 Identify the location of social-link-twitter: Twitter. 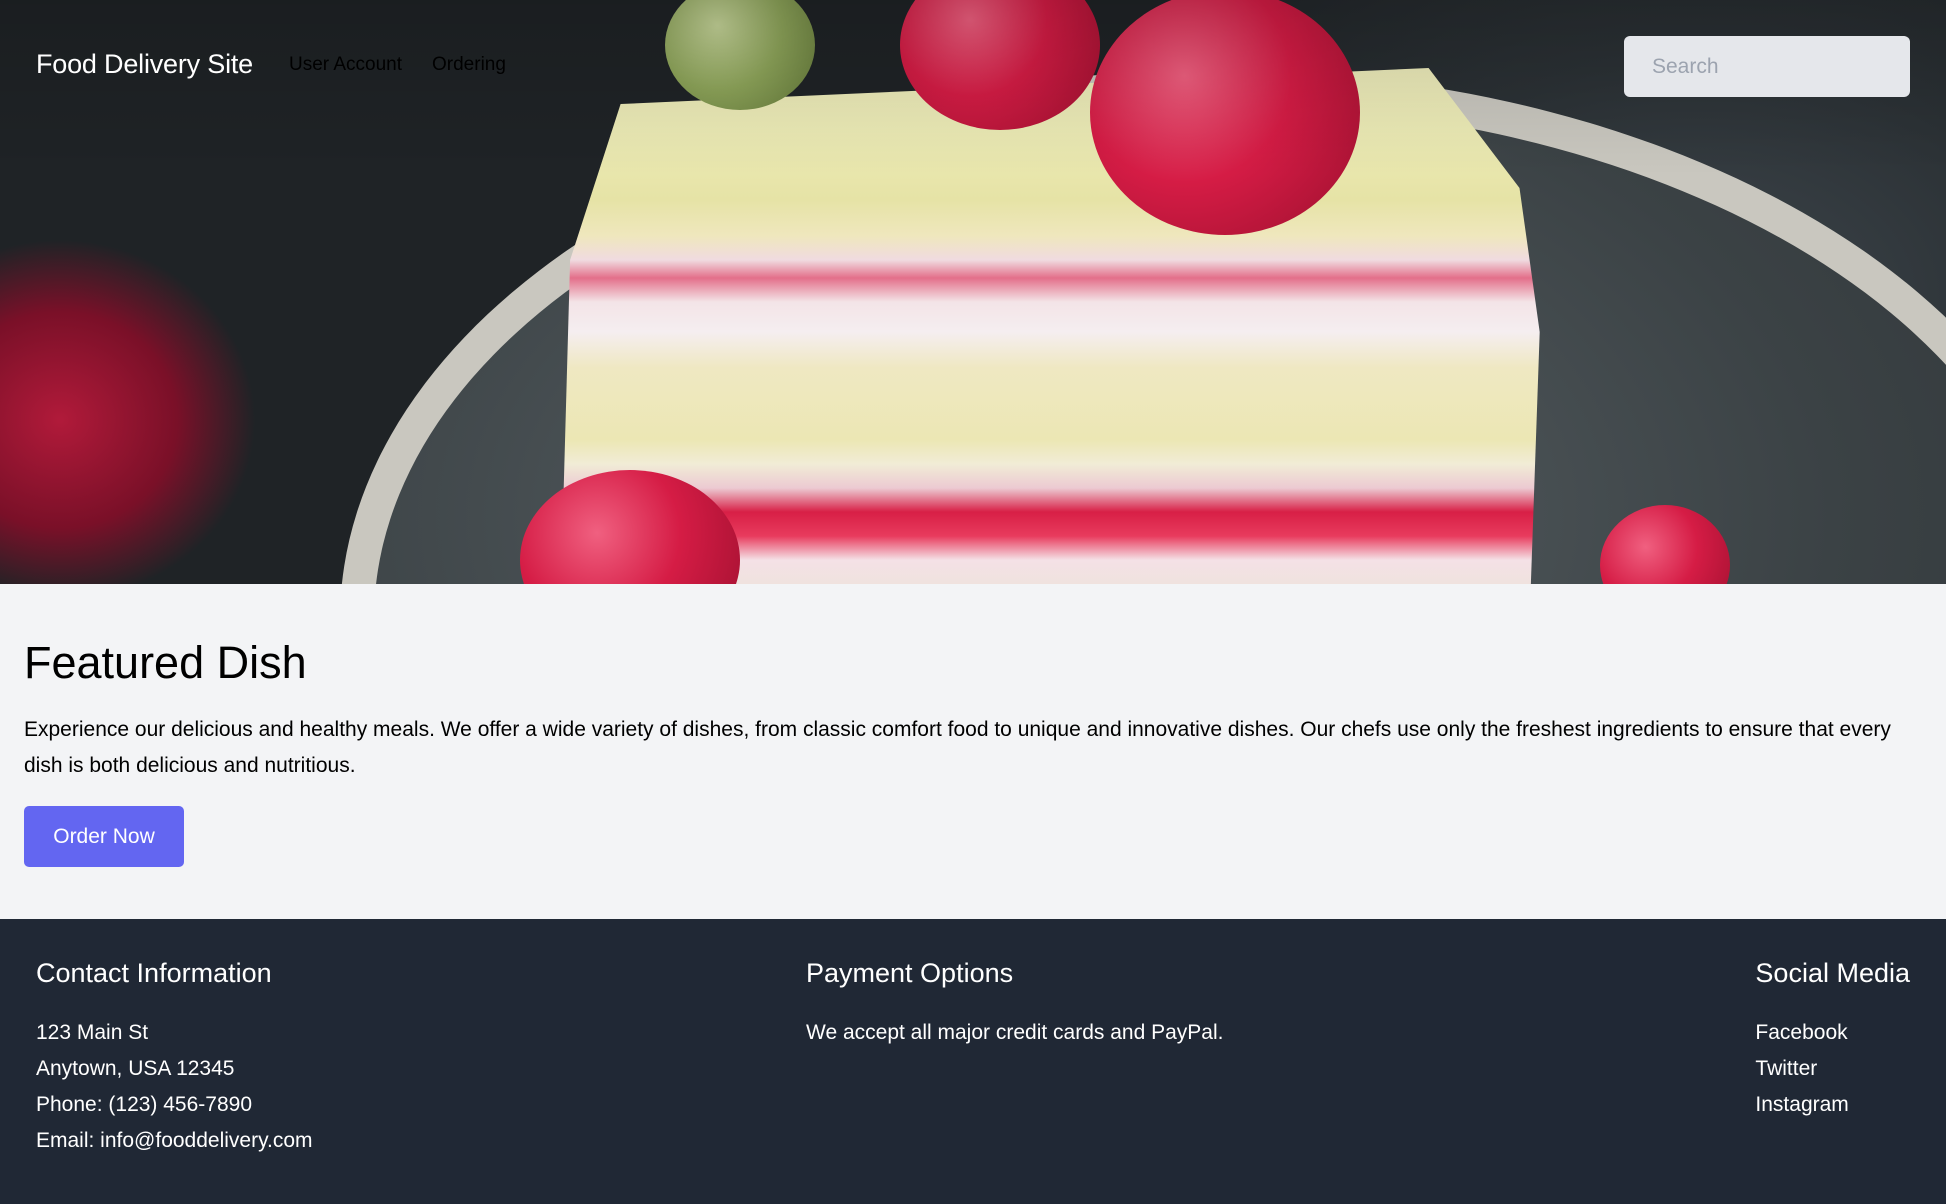
(1832, 1069).